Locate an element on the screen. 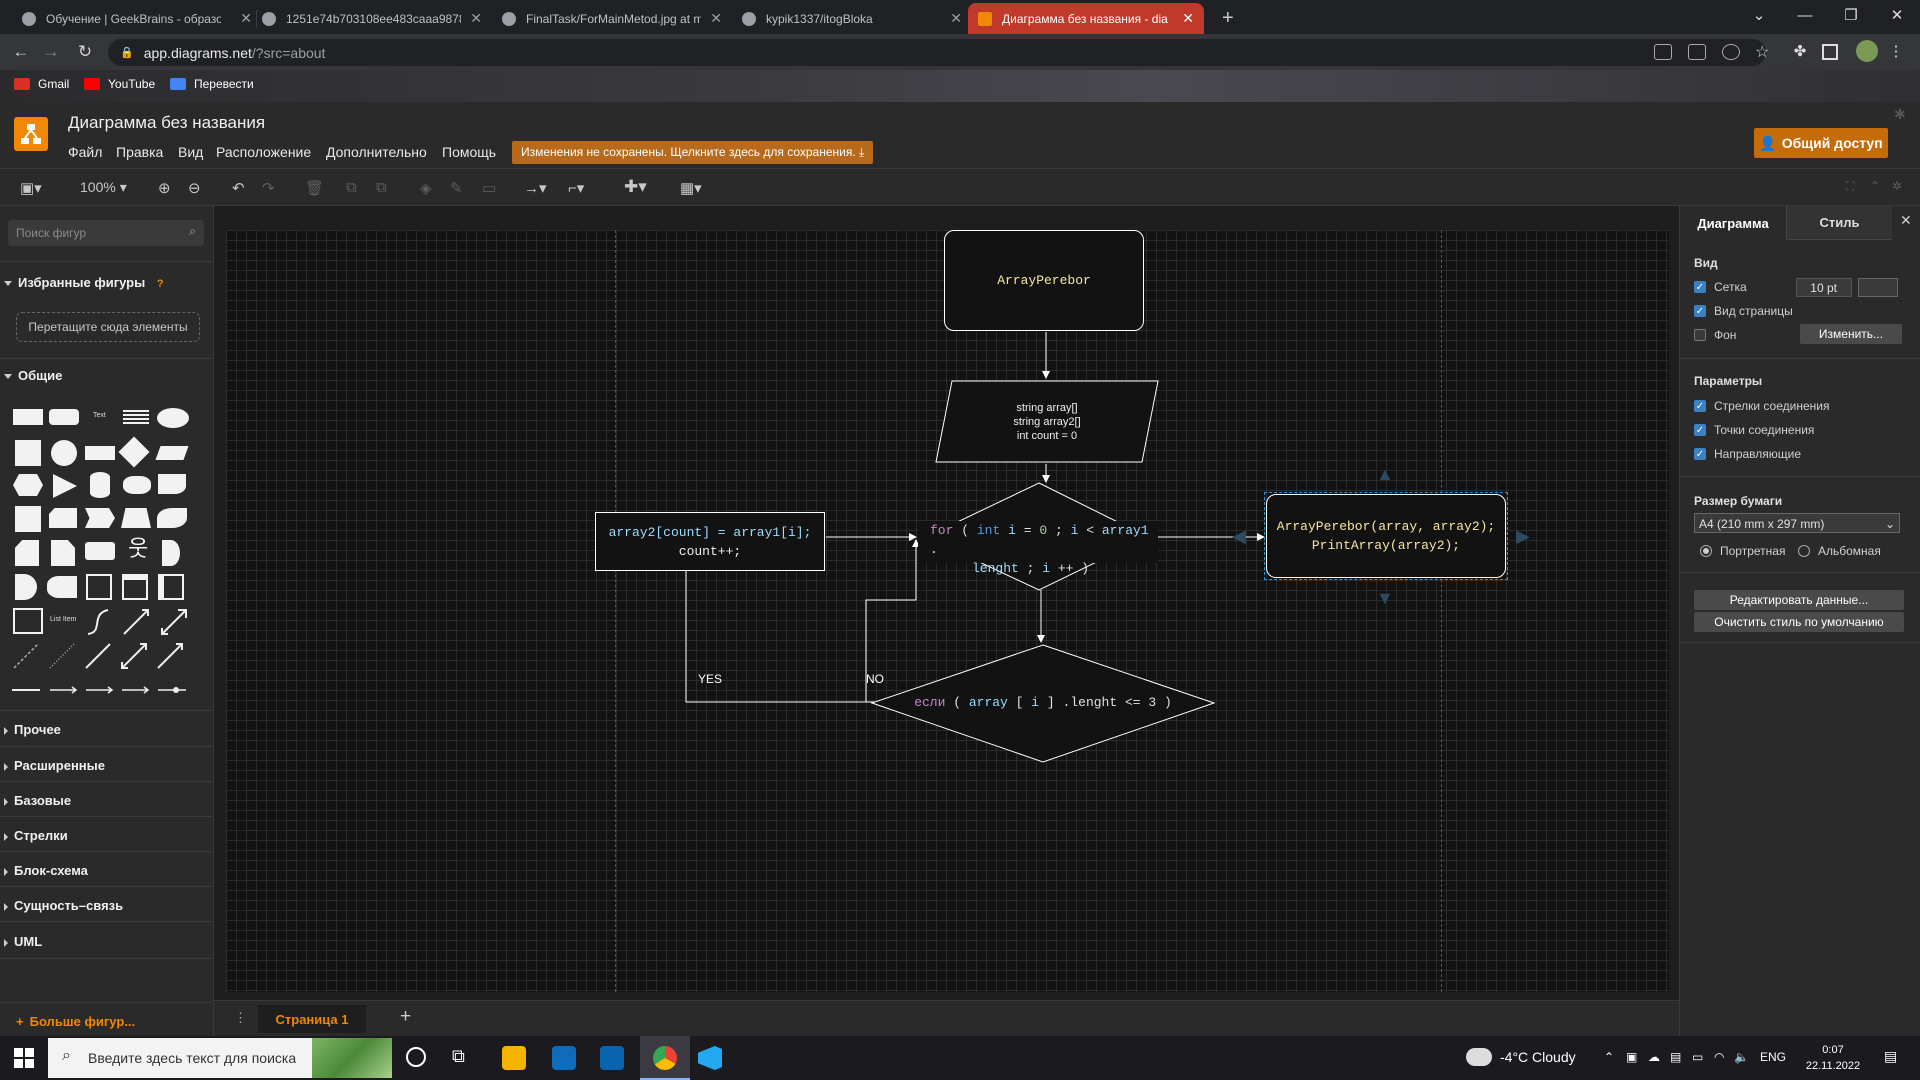 The width and height of the screenshot is (1920, 1080). parallelogram-shape is located at coordinates (172, 453).